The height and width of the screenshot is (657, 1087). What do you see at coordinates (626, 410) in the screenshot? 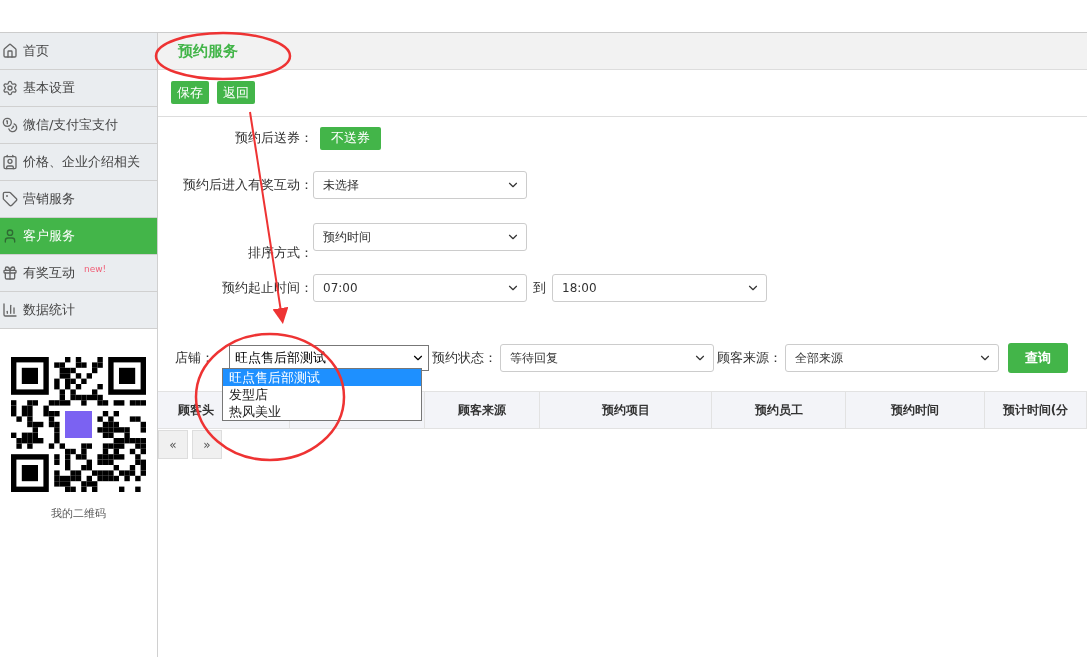
I see `column-header: 预约项目` at bounding box center [626, 410].